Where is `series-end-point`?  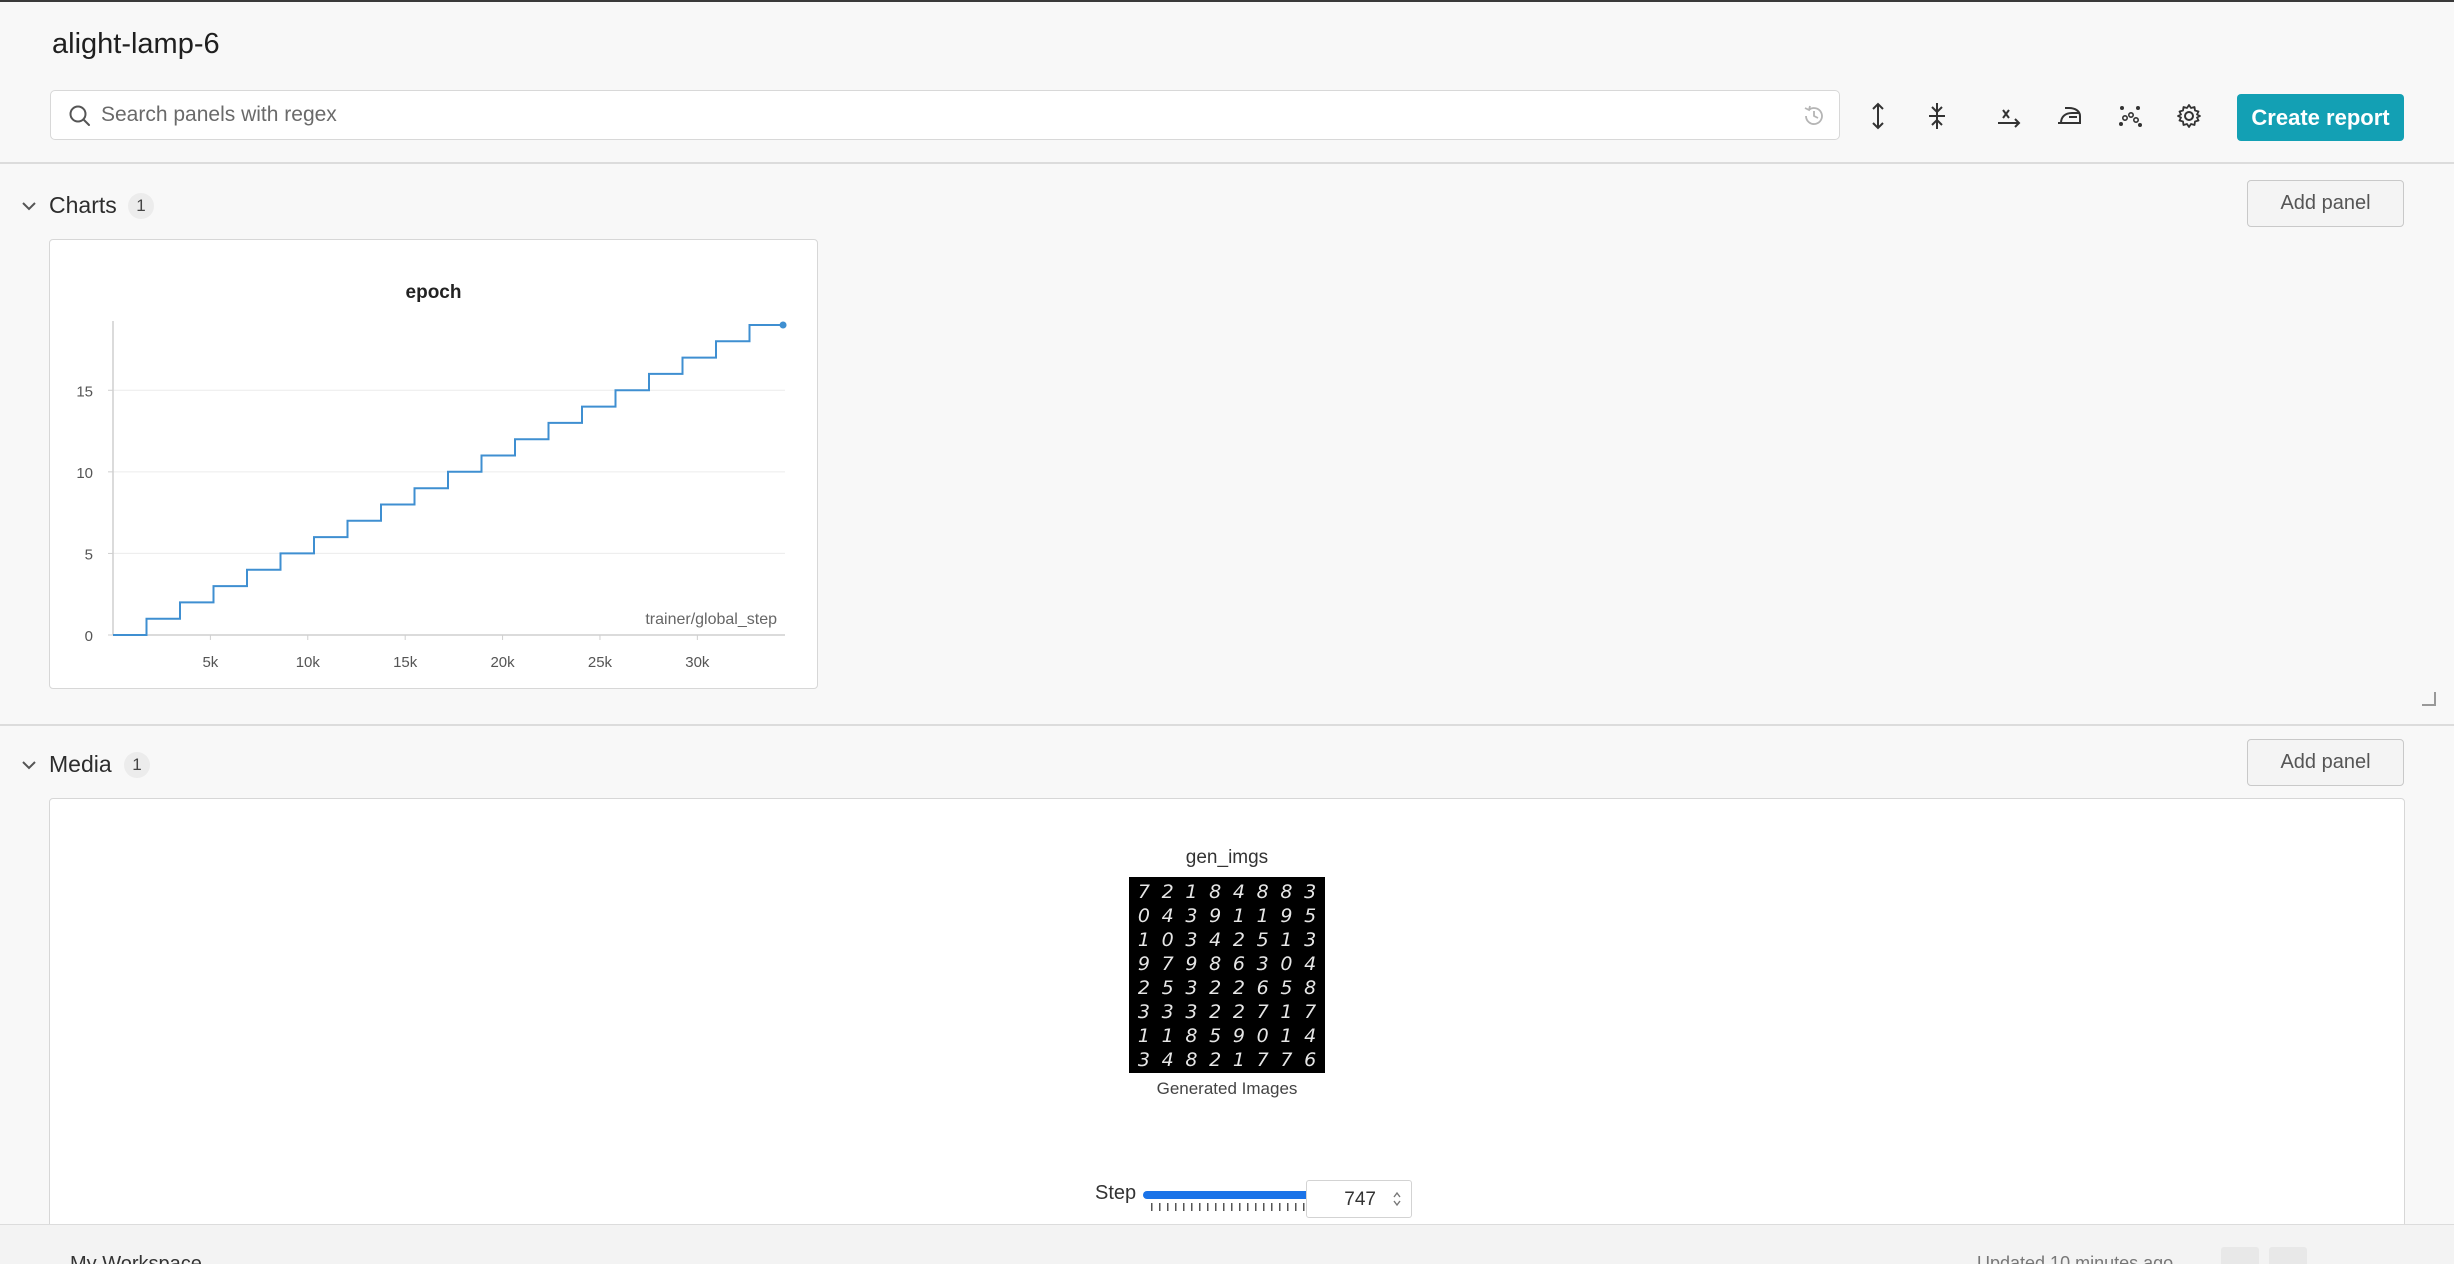
series-end-point is located at coordinates (783, 325).